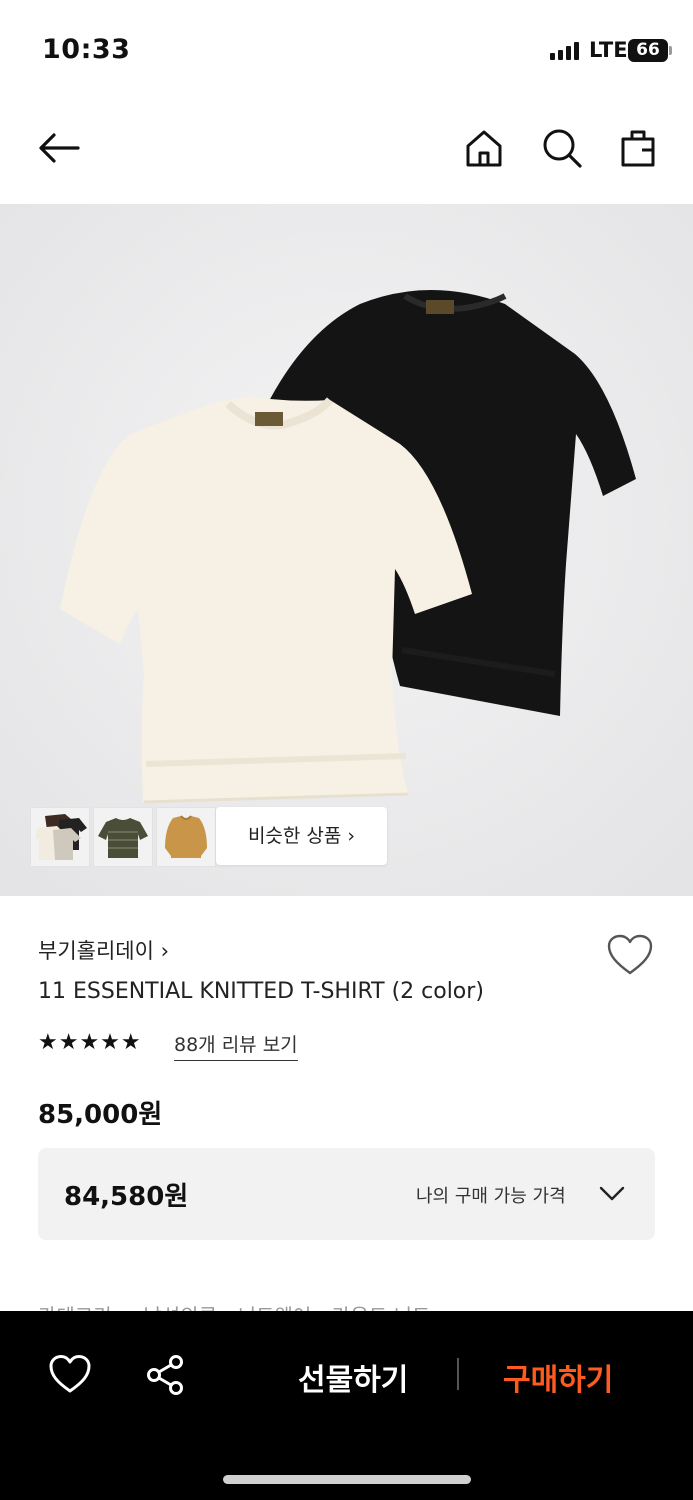  I want to click on my-price-box: 84,580원 나의 구매 가능 가격, so click(346, 1194).